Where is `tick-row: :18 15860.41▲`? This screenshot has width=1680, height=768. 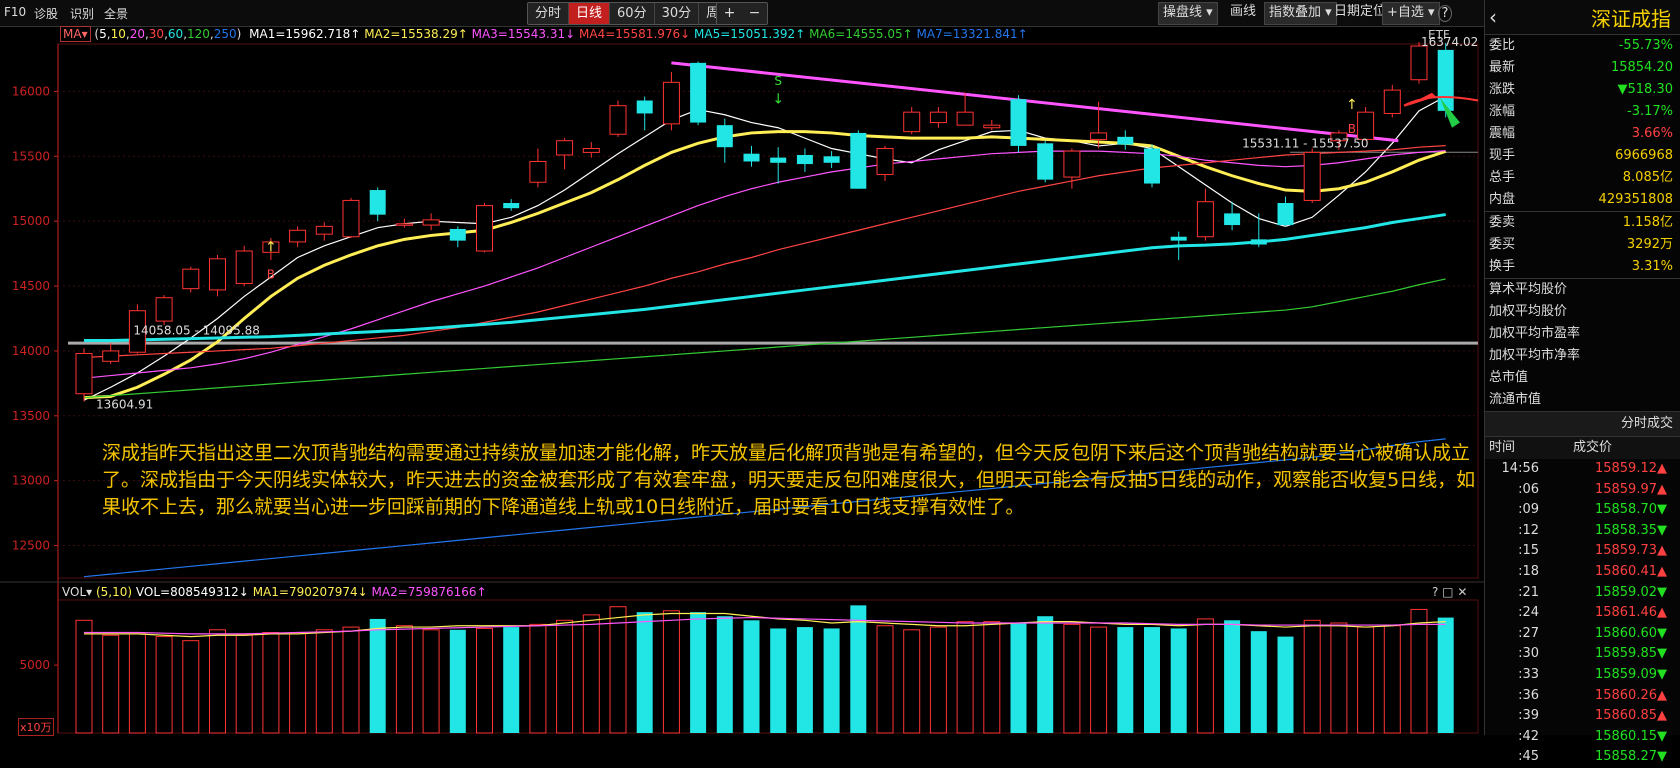 tick-row: :18 15860.41▲ is located at coordinates (1582, 572).